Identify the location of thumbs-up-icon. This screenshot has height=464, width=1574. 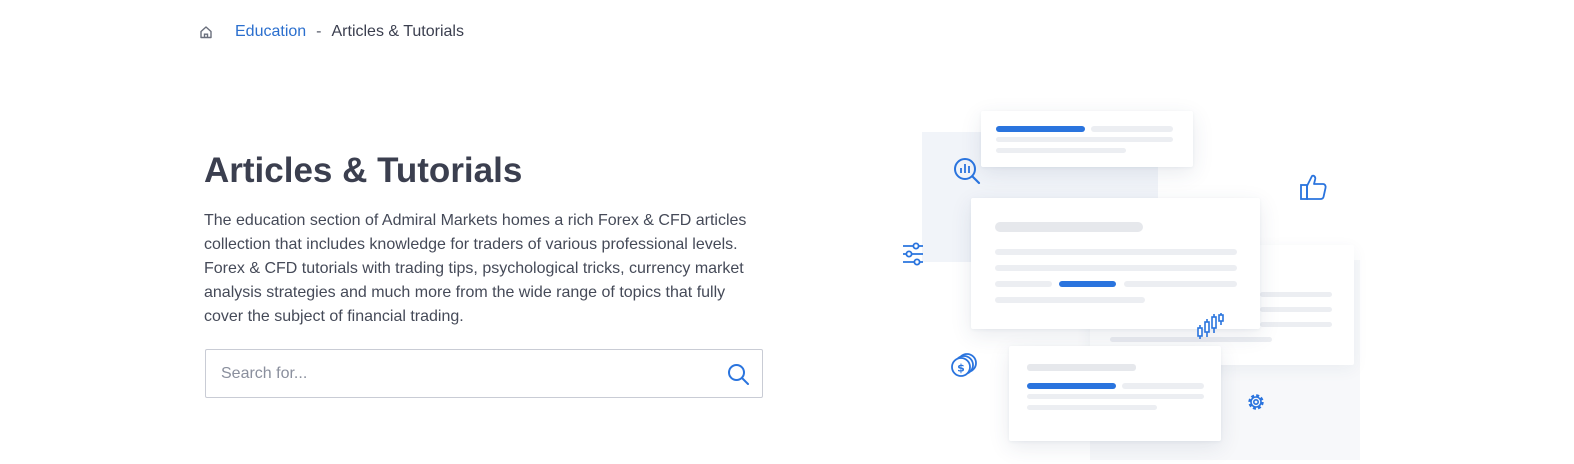
(1314, 187).